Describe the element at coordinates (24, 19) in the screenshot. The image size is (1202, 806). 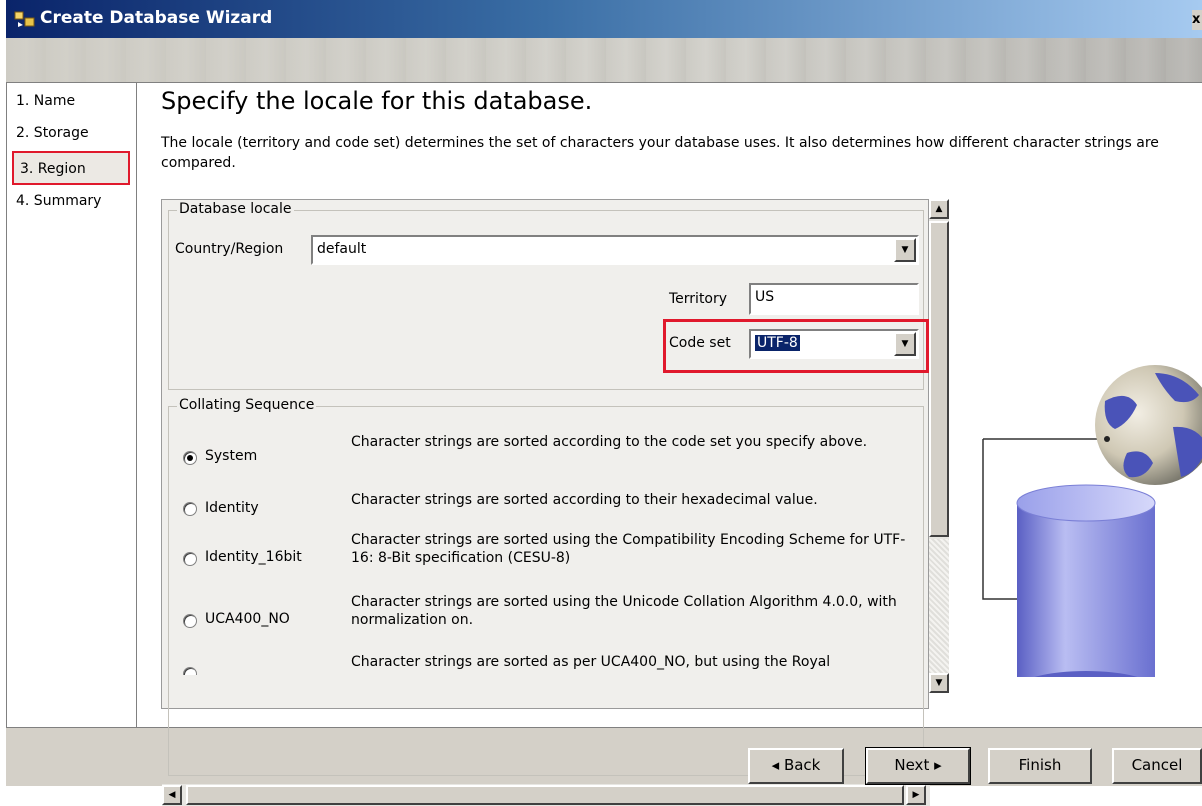
I see `wizard-app-icon` at that location.